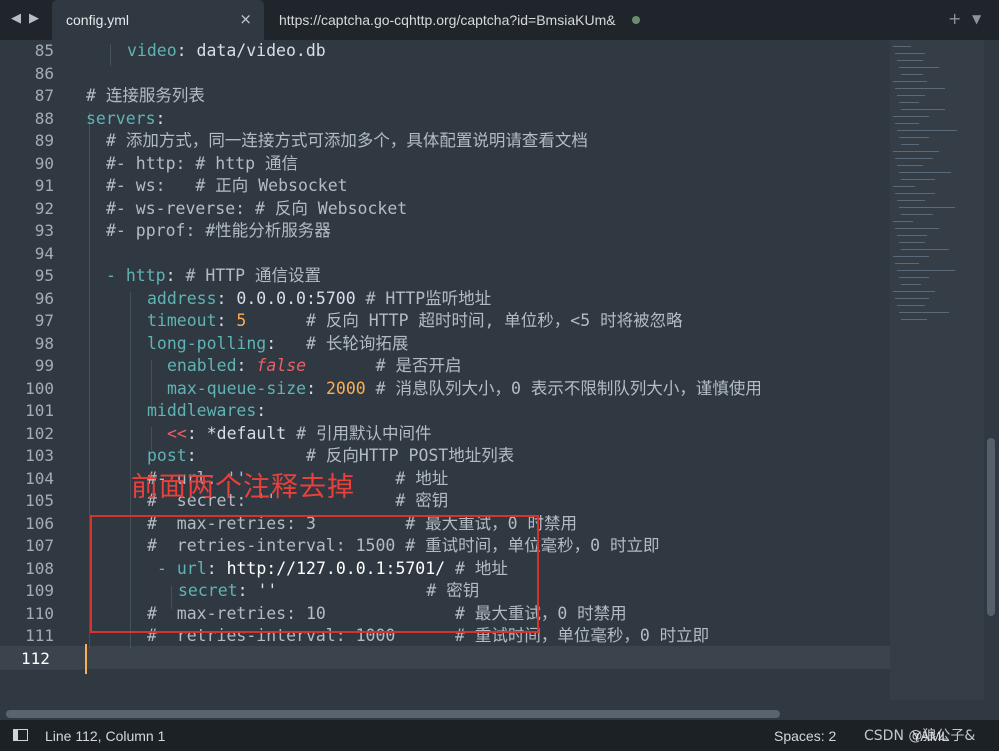 This screenshot has width=999, height=751. What do you see at coordinates (44, 253) in the screenshot?
I see `line-number: 94` at bounding box center [44, 253].